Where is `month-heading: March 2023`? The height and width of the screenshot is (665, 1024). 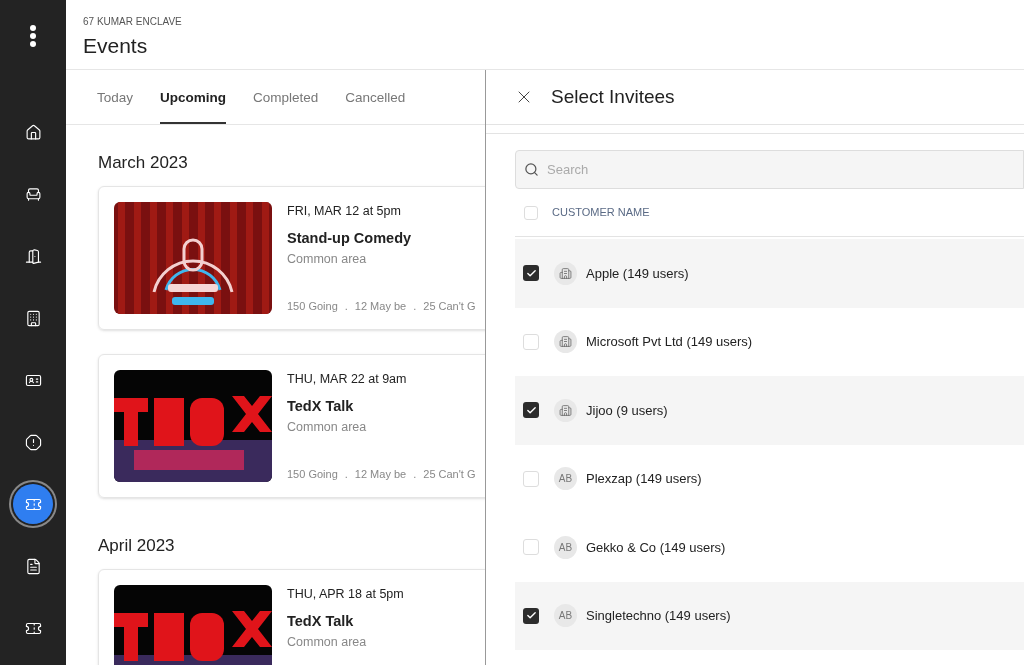 month-heading: March 2023 is located at coordinates (143, 163).